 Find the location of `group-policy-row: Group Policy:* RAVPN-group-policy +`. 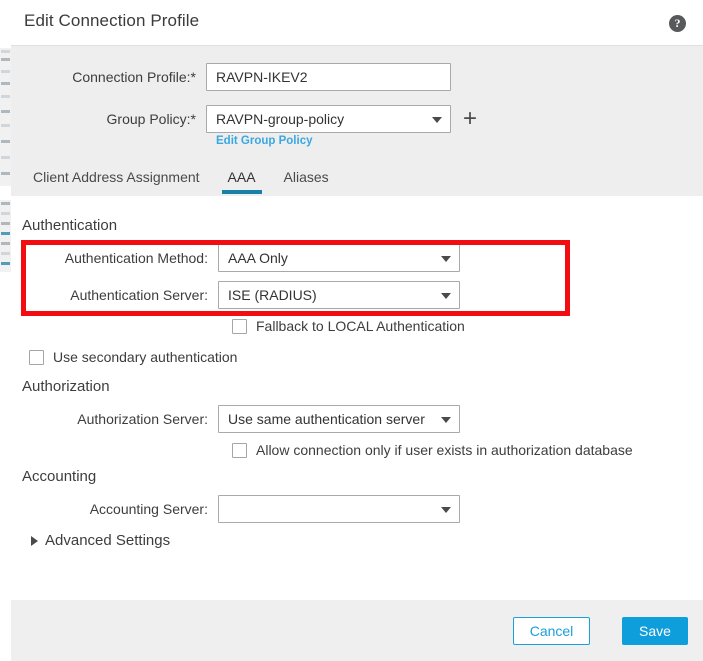

group-policy-row: Group Policy:* RAVPN-group-policy + is located at coordinates (244, 119).